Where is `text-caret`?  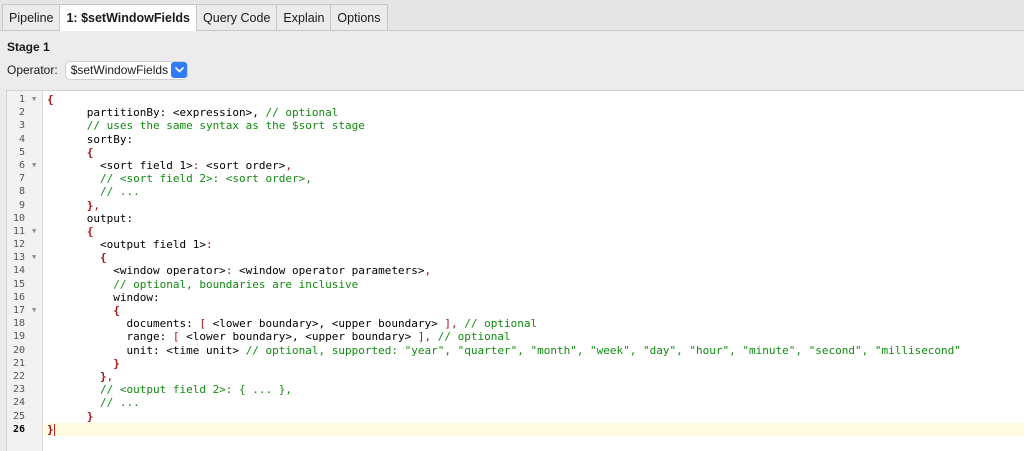
text-caret is located at coordinates (54, 429).